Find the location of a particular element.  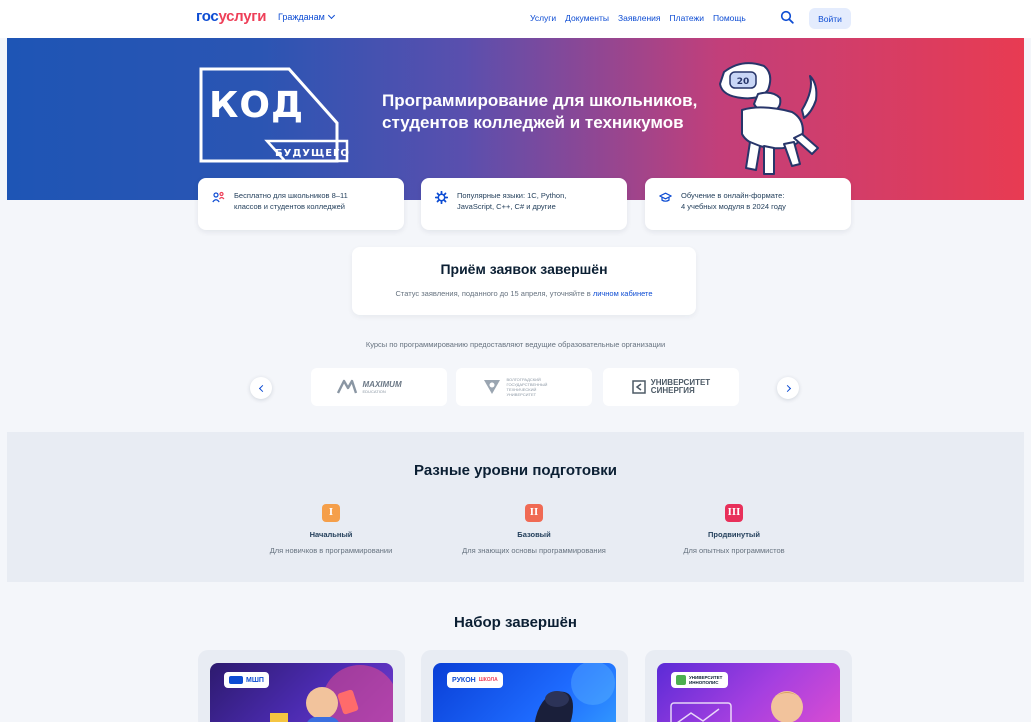

students-icon is located at coordinates (218, 197).